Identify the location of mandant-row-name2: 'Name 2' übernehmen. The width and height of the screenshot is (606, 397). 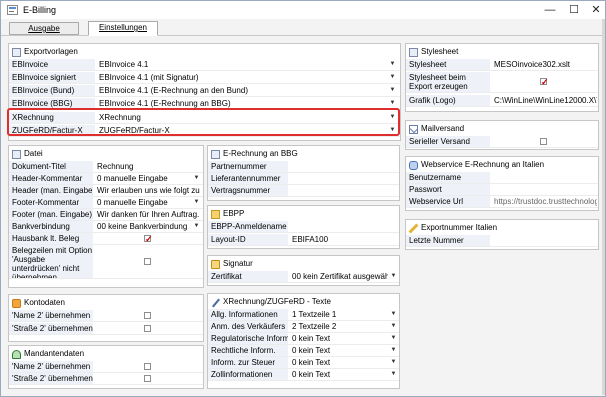
(106, 367).